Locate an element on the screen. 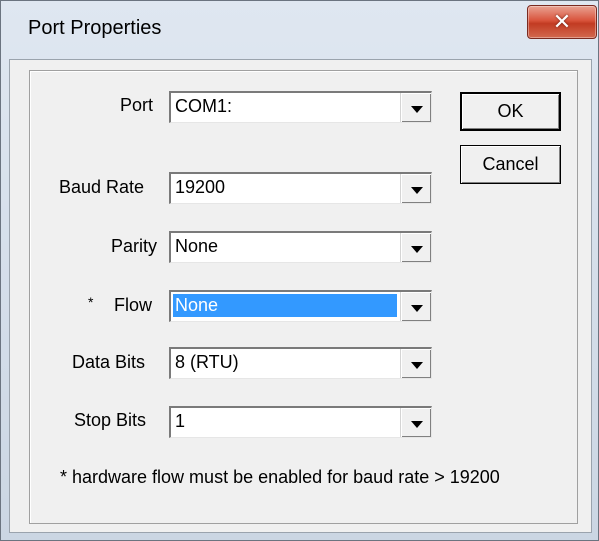 Image resolution: width=599 pixels, height=541 pixels. port-label: Port is located at coordinates (137, 105).